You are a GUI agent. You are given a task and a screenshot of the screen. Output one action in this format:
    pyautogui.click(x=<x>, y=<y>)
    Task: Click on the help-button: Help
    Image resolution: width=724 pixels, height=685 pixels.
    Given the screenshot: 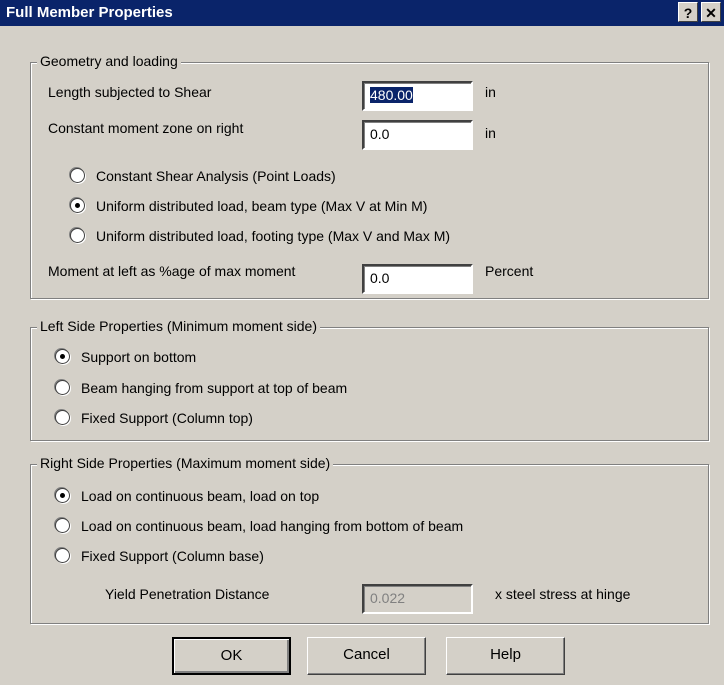 What is the action you would take?
    pyautogui.click(x=505, y=656)
    